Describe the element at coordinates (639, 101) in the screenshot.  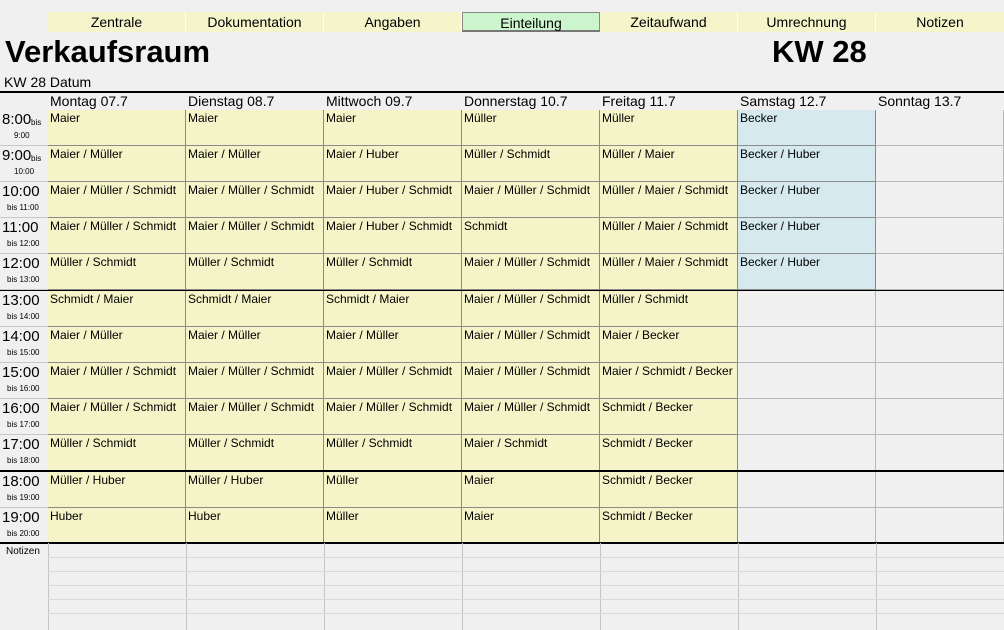
I see `day-header-4: Freitag 11.7` at that location.